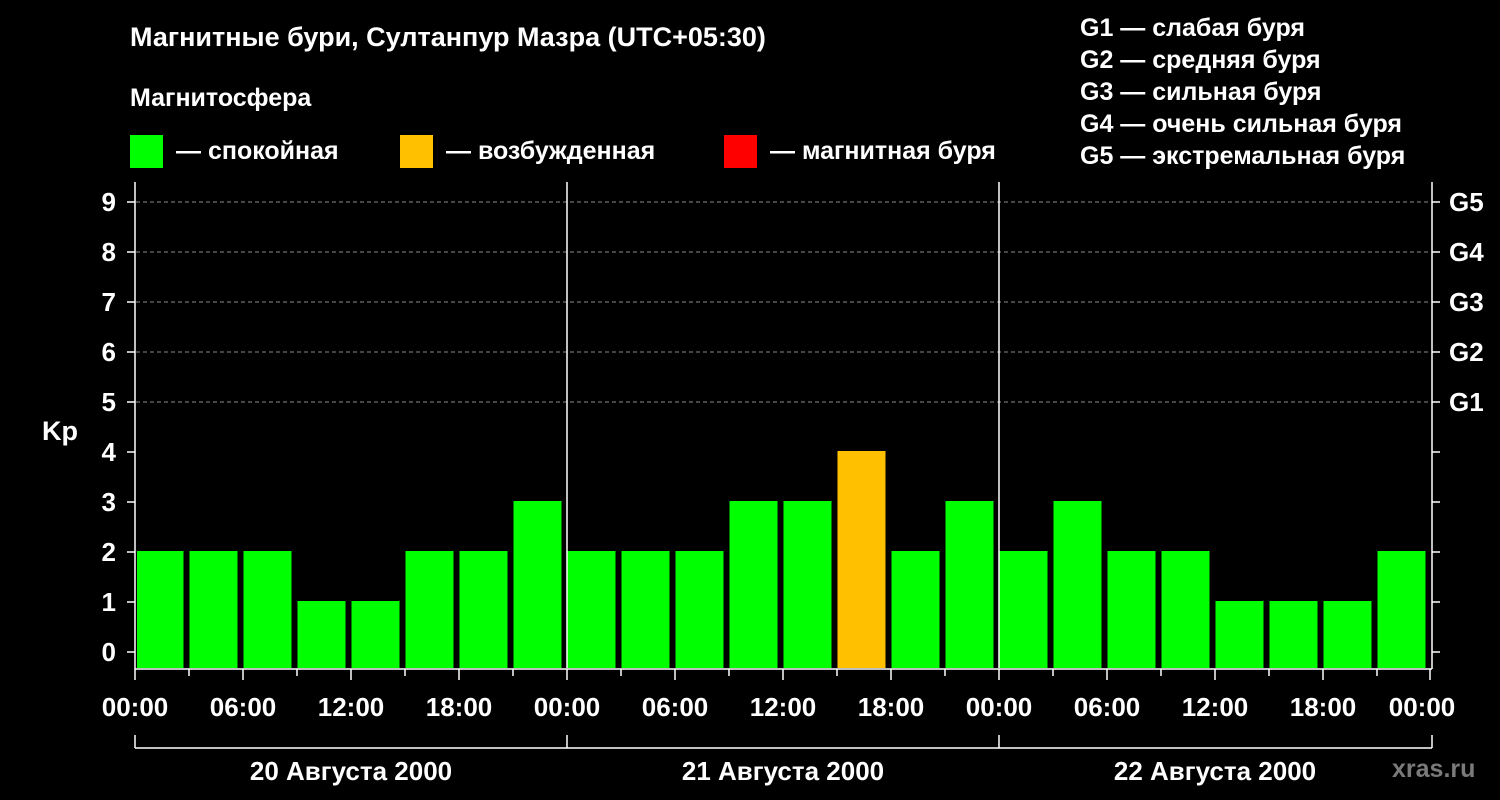 This screenshot has height=800, width=1500. What do you see at coordinates (1215, 707) in the screenshot?
I see `x-tick-label-10: 12:00` at bounding box center [1215, 707].